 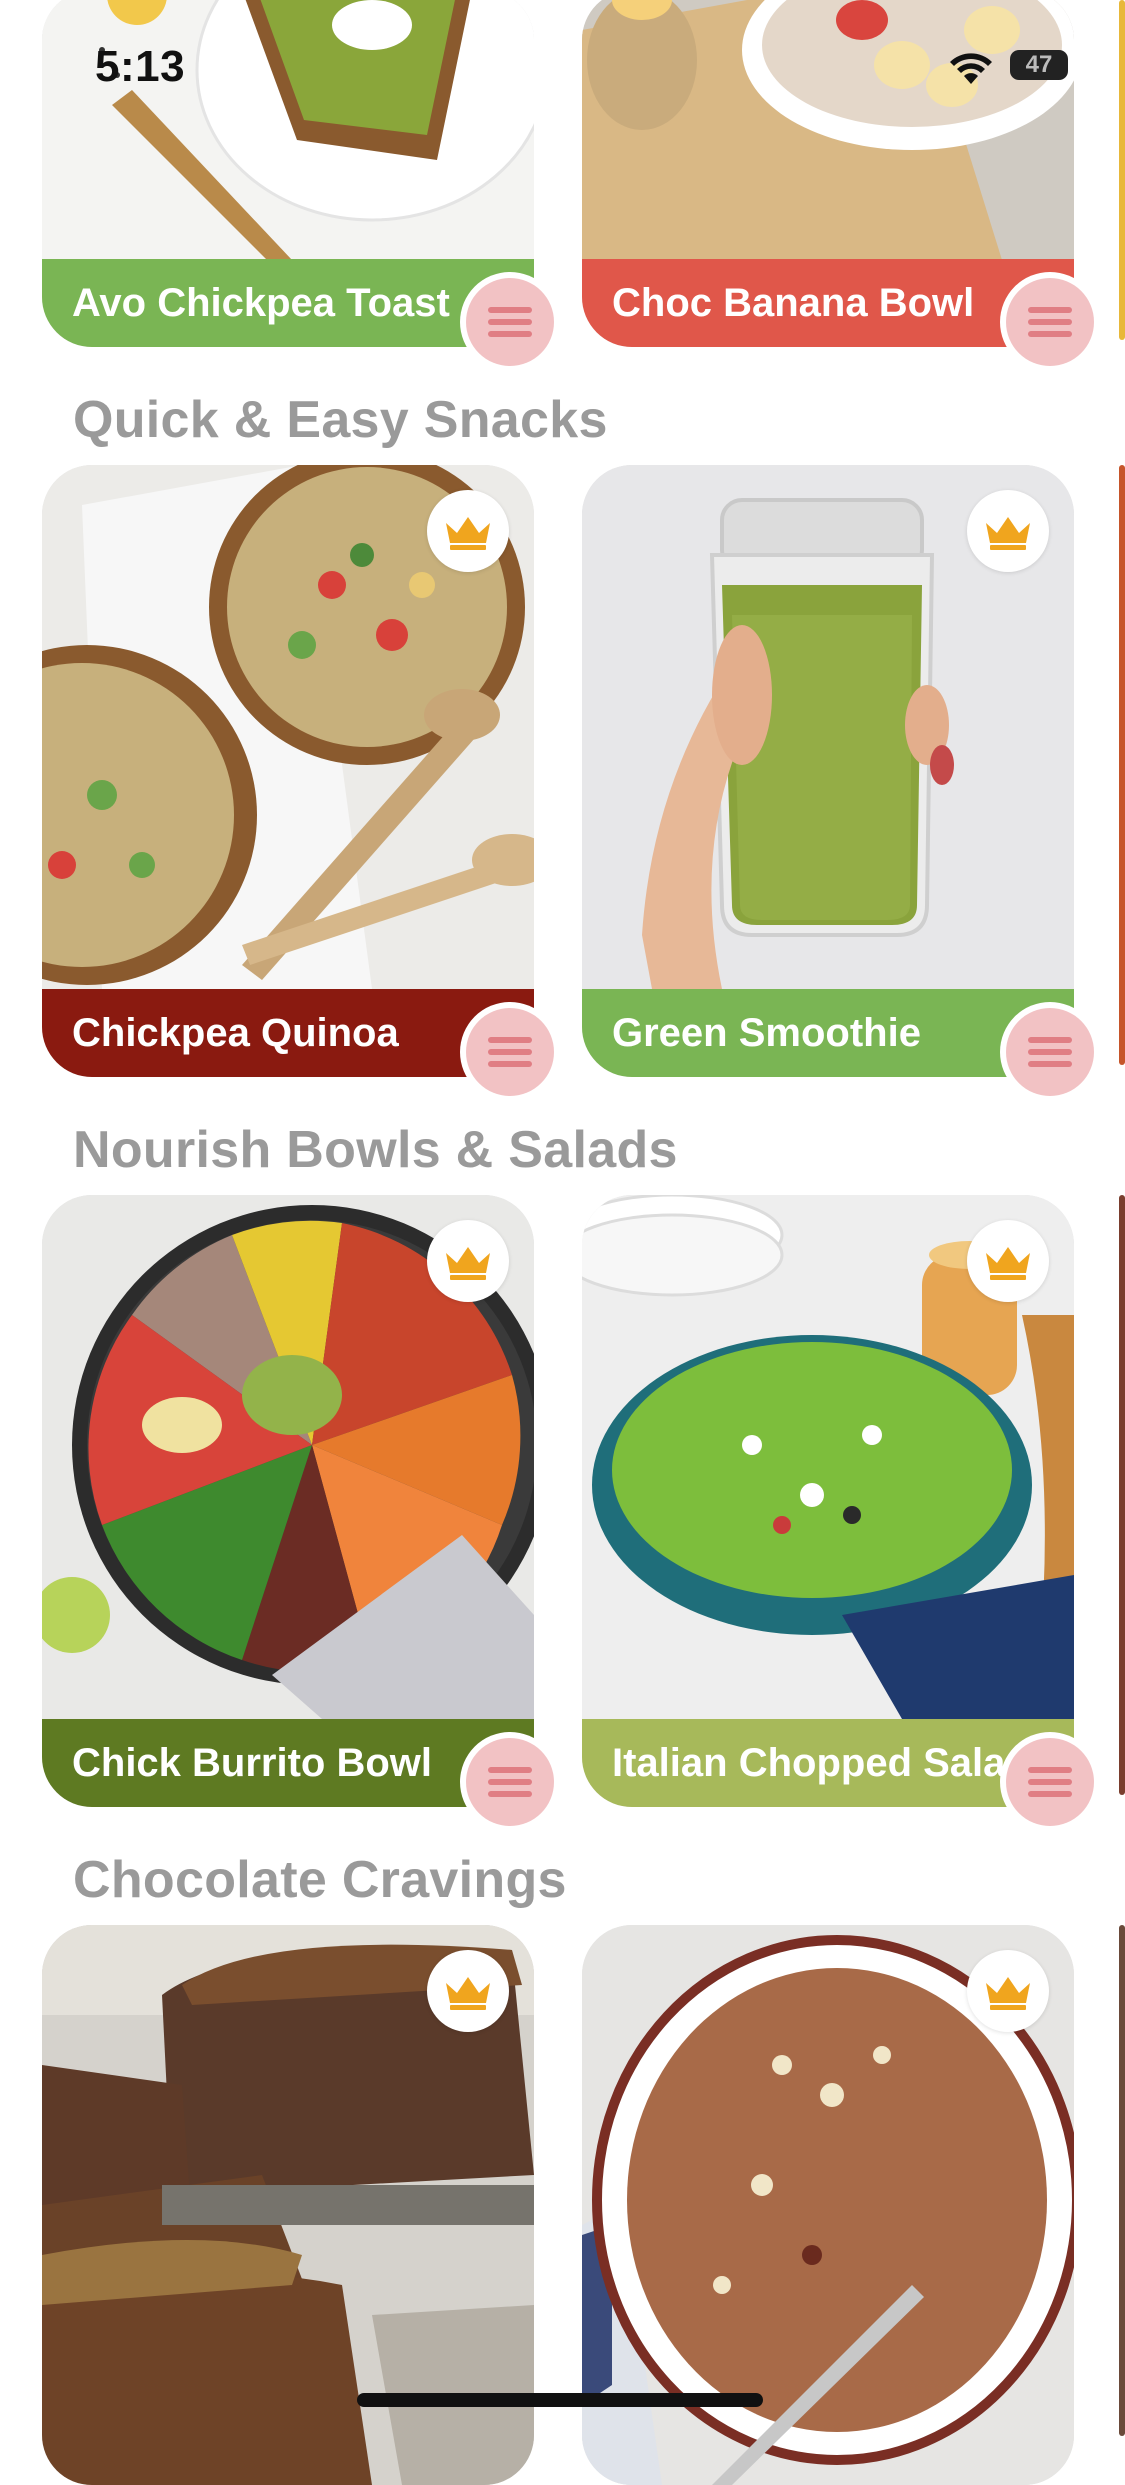 What do you see at coordinates (261, 303) in the screenshot?
I see `recipe-name: Avo Chickpea Toast` at bounding box center [261, 303].